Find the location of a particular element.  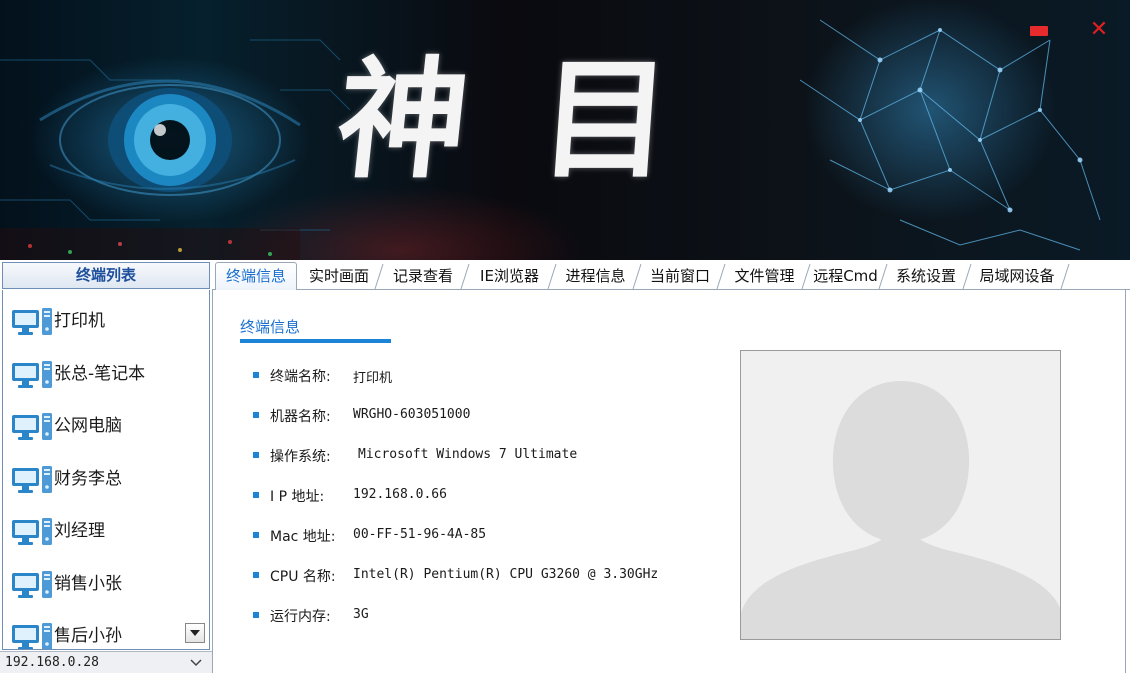

info-value: Microsoft Windows 7 Ultimate is located at coordinates (468, 454).